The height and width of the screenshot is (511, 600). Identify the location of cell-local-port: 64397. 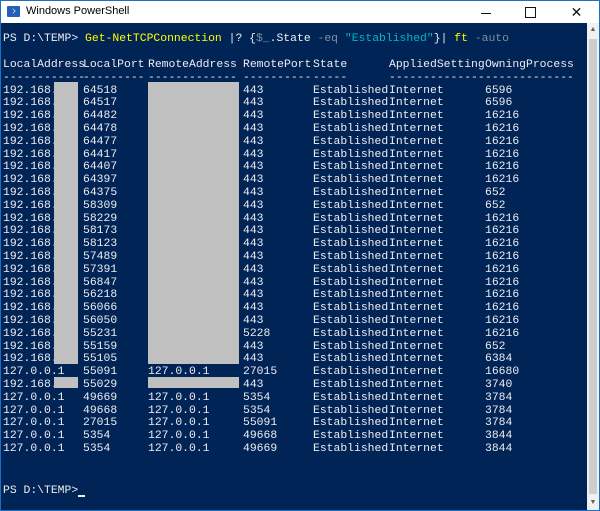
(100, 180).